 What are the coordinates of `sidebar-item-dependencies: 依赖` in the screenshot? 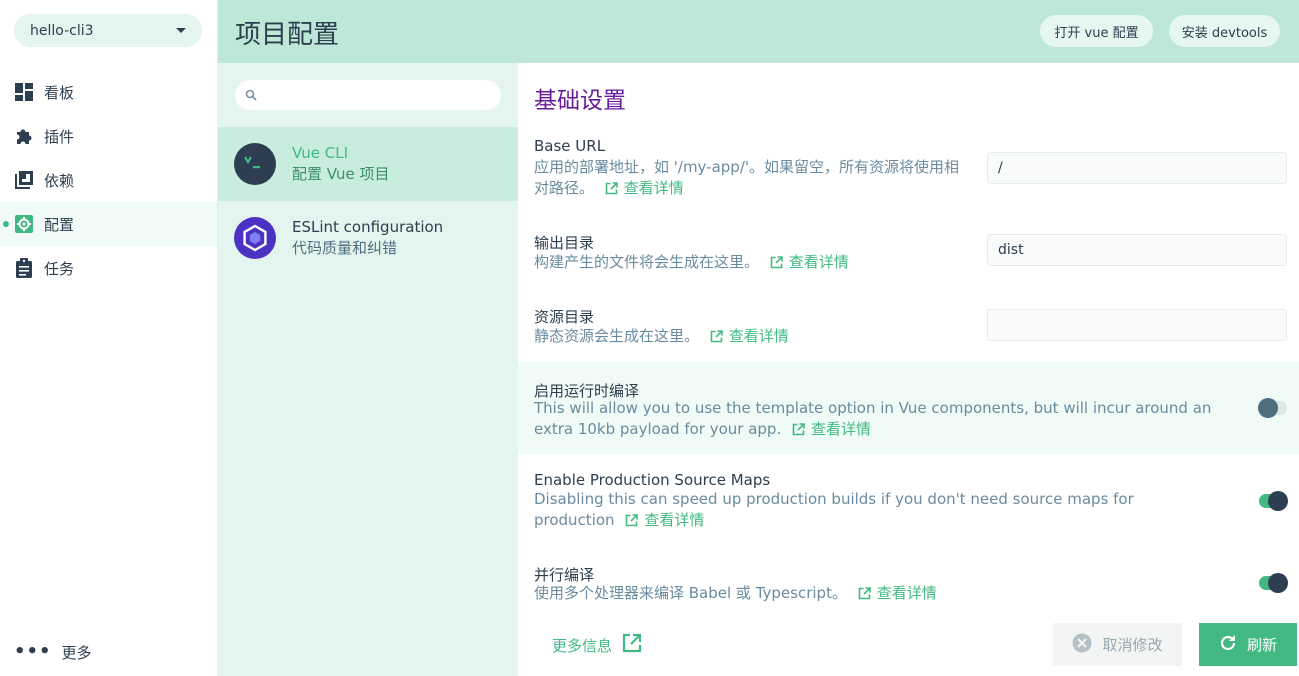 It's located at (108, 180).